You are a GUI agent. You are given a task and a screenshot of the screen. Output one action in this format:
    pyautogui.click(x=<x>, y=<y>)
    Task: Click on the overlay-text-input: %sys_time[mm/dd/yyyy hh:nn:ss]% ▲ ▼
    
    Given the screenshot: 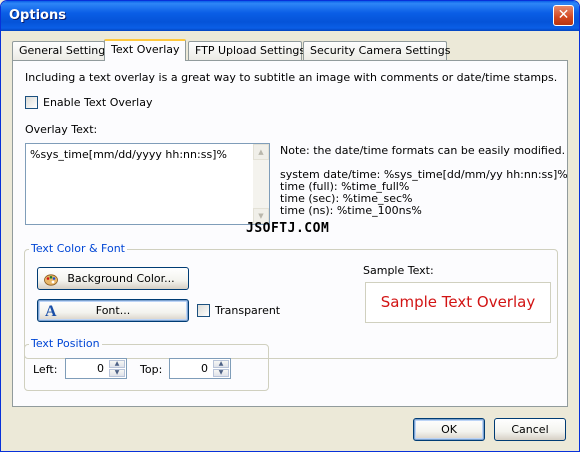 What is the action you would take?
    pyautogui.click(x=147, y=184)
    